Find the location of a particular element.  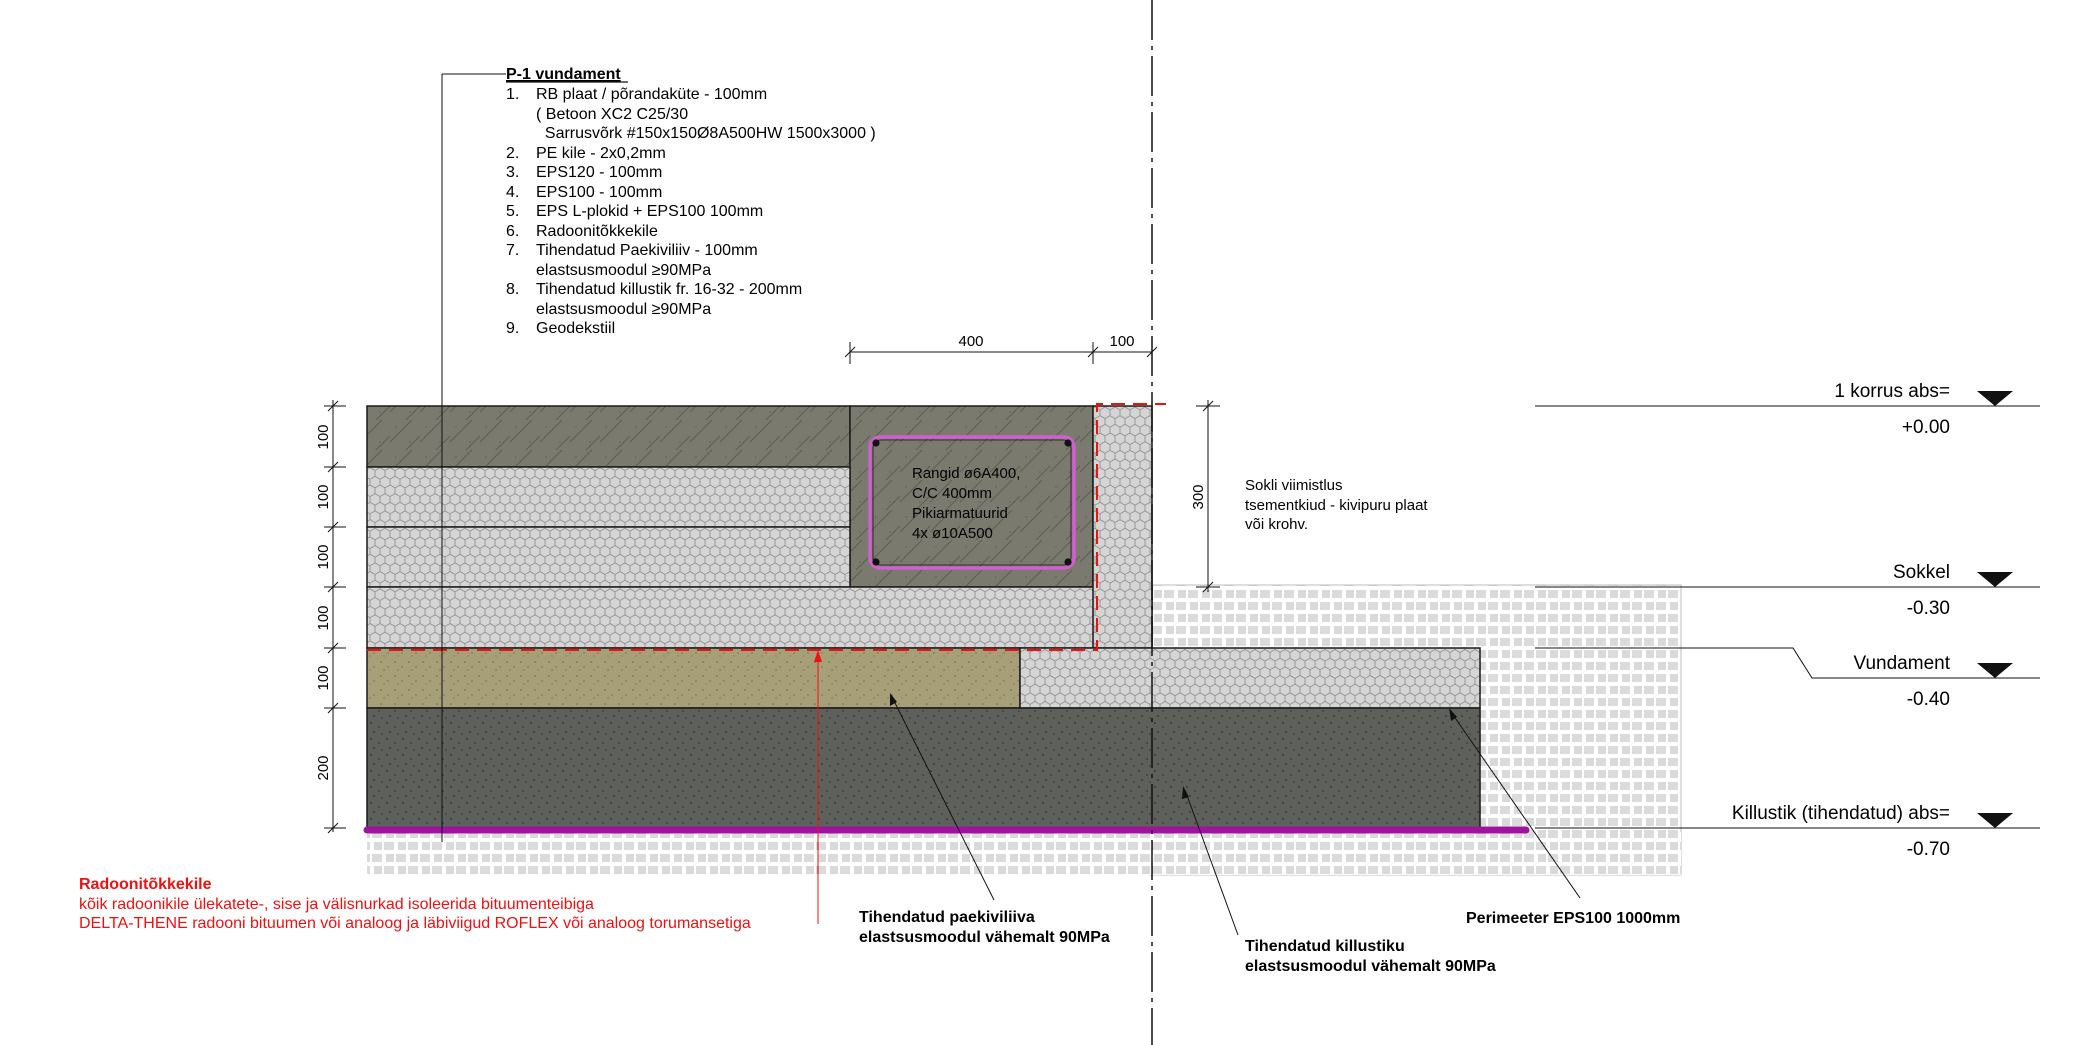

level-value: -0.70 is located at coordinates (1928, 849).